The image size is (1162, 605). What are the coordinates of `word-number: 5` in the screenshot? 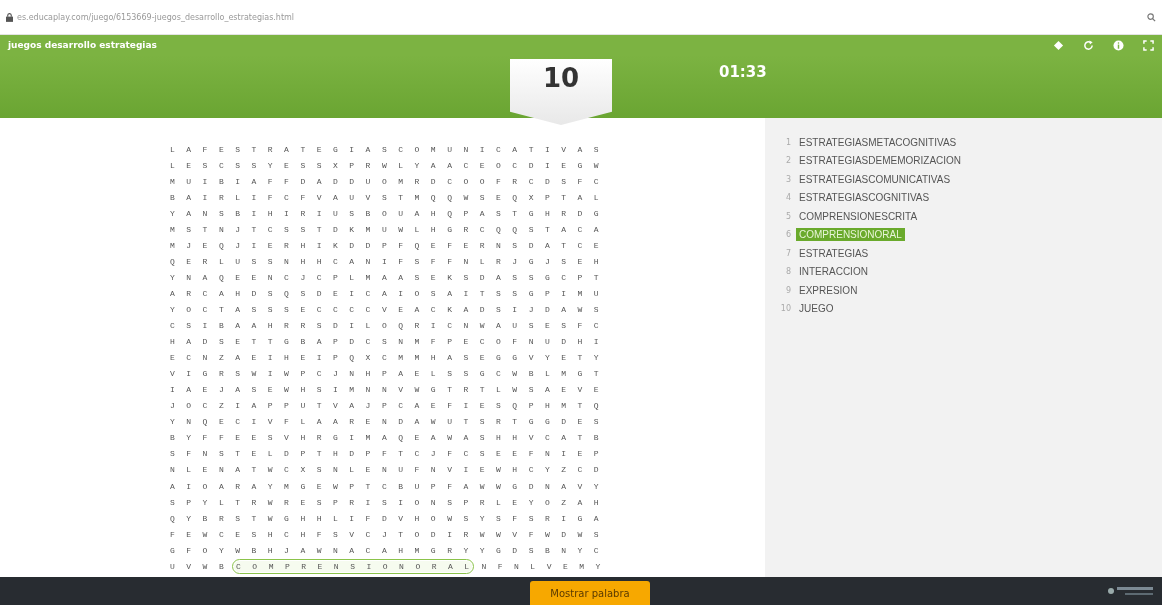 It's located at (787, 216).